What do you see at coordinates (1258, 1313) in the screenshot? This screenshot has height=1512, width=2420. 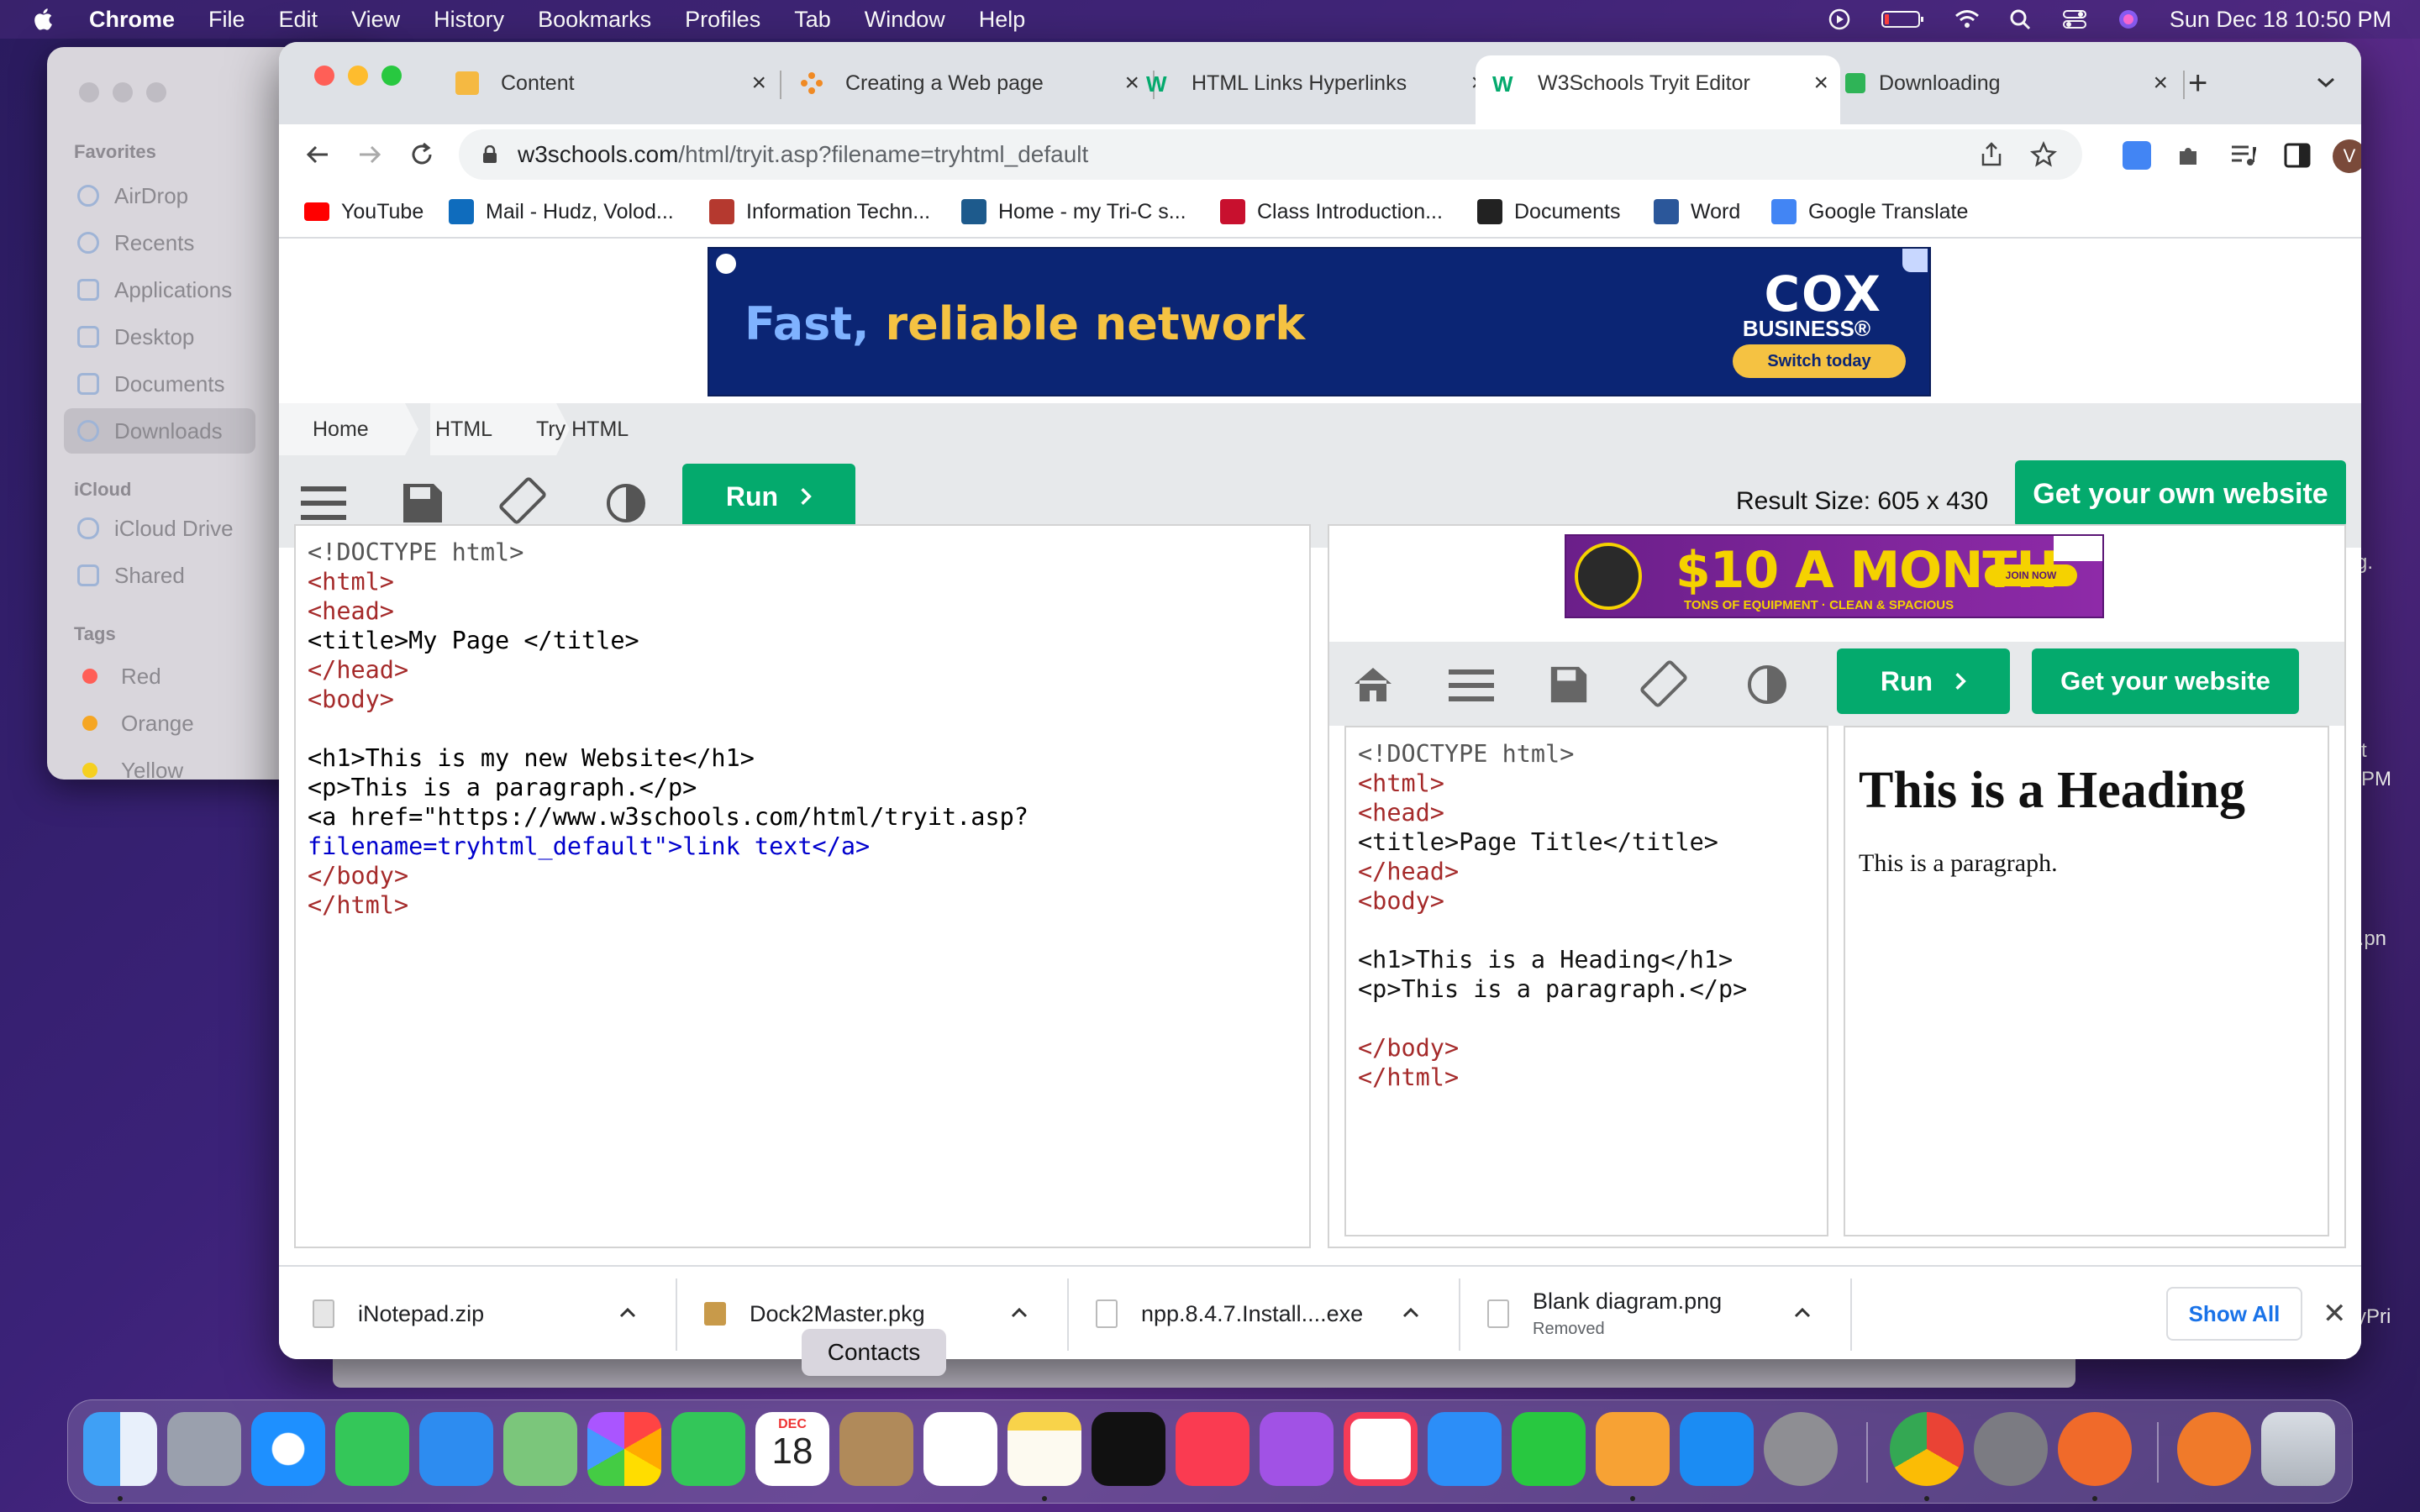 I see `download-item: npp.8.4.7.Install....exe` at bounding box center [1258, 1313].